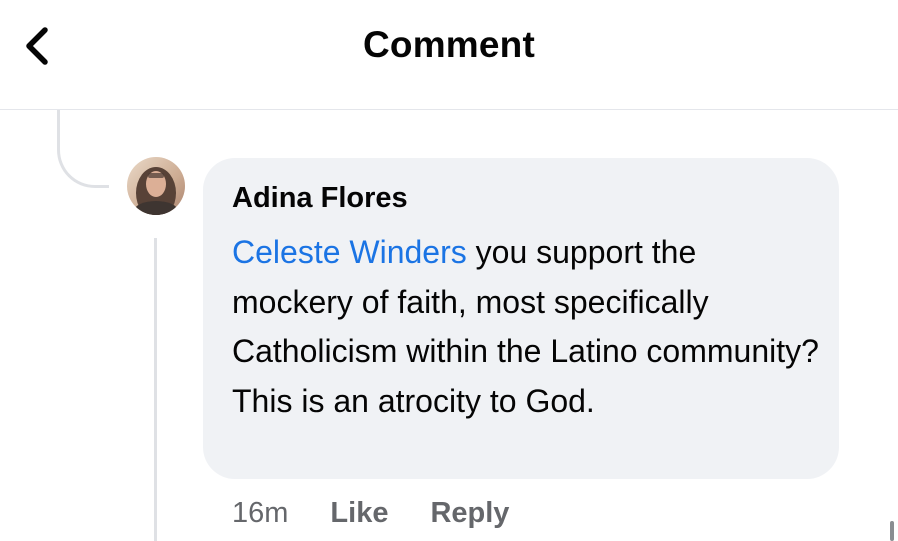 This screenshot has width=898, height=541. What do you see at coordinates (155, 389) in the screenshot?
I see `thread-vertical-line` at bounding box center [155, 389].